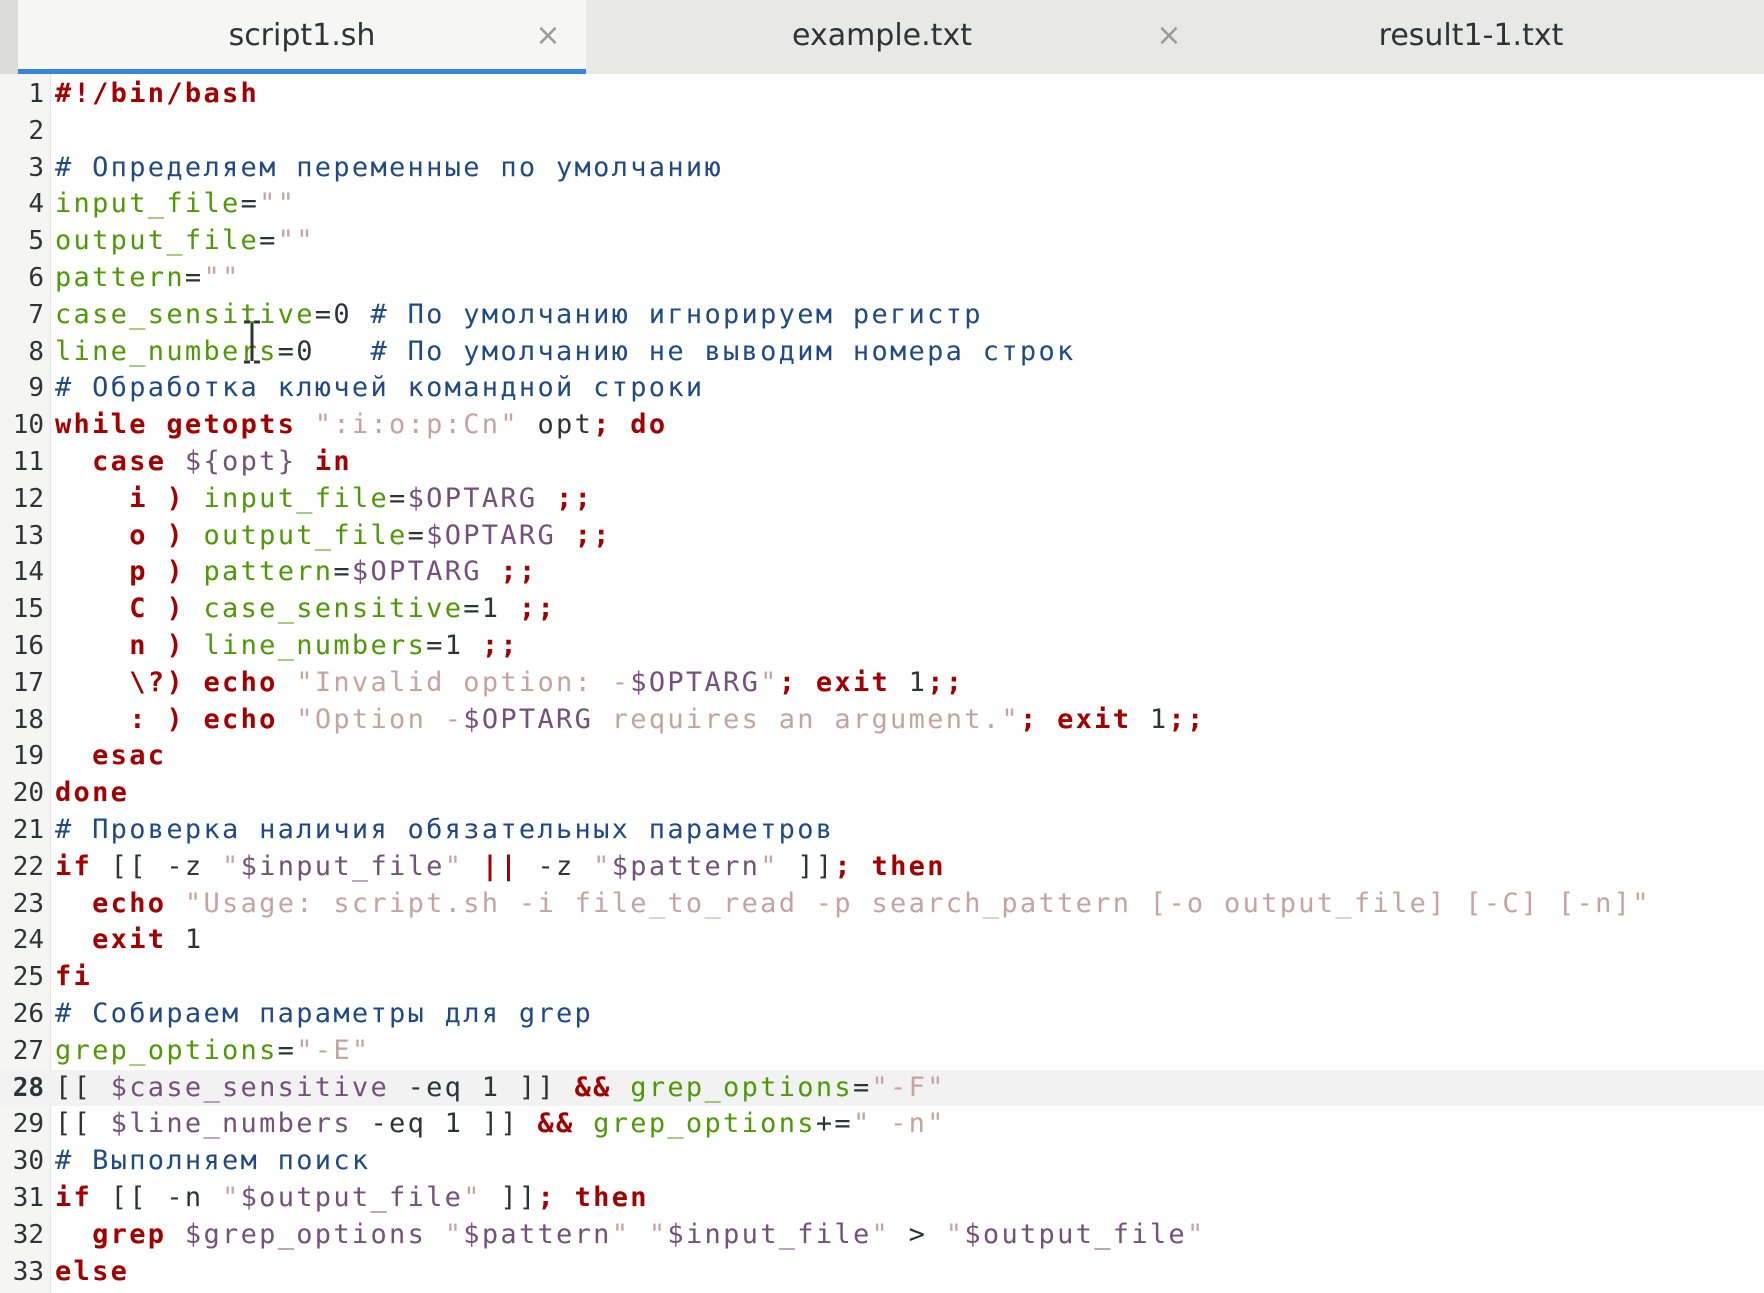 This screenshot has width=1764, height=1293. I want to click on line-number: 16, so click(28, 646).